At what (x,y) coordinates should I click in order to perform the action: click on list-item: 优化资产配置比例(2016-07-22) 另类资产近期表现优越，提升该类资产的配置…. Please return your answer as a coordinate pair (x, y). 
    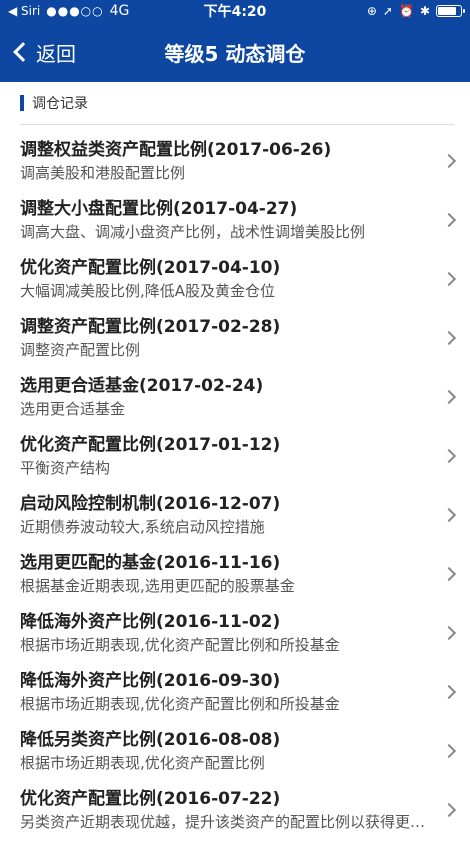
    Looking at the image, I should click on (235, 809).